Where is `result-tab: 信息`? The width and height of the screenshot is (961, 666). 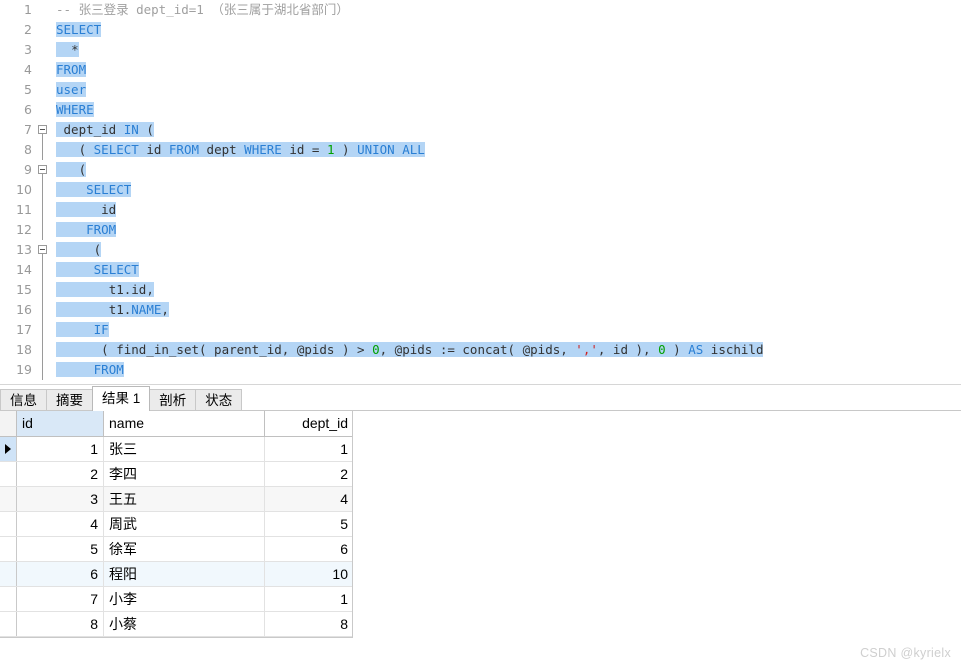 result-tab: 信息 is located at coordinates (23, 400).